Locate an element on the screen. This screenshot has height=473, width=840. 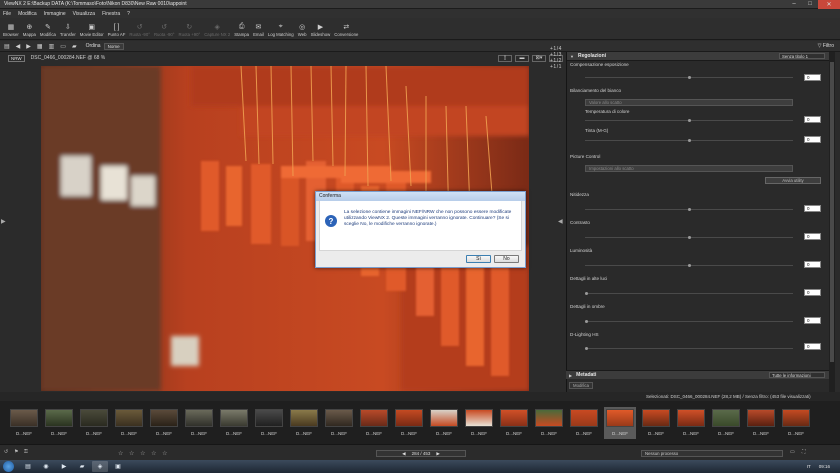
exposure-value: 0 is located at coordinates (812, 77).